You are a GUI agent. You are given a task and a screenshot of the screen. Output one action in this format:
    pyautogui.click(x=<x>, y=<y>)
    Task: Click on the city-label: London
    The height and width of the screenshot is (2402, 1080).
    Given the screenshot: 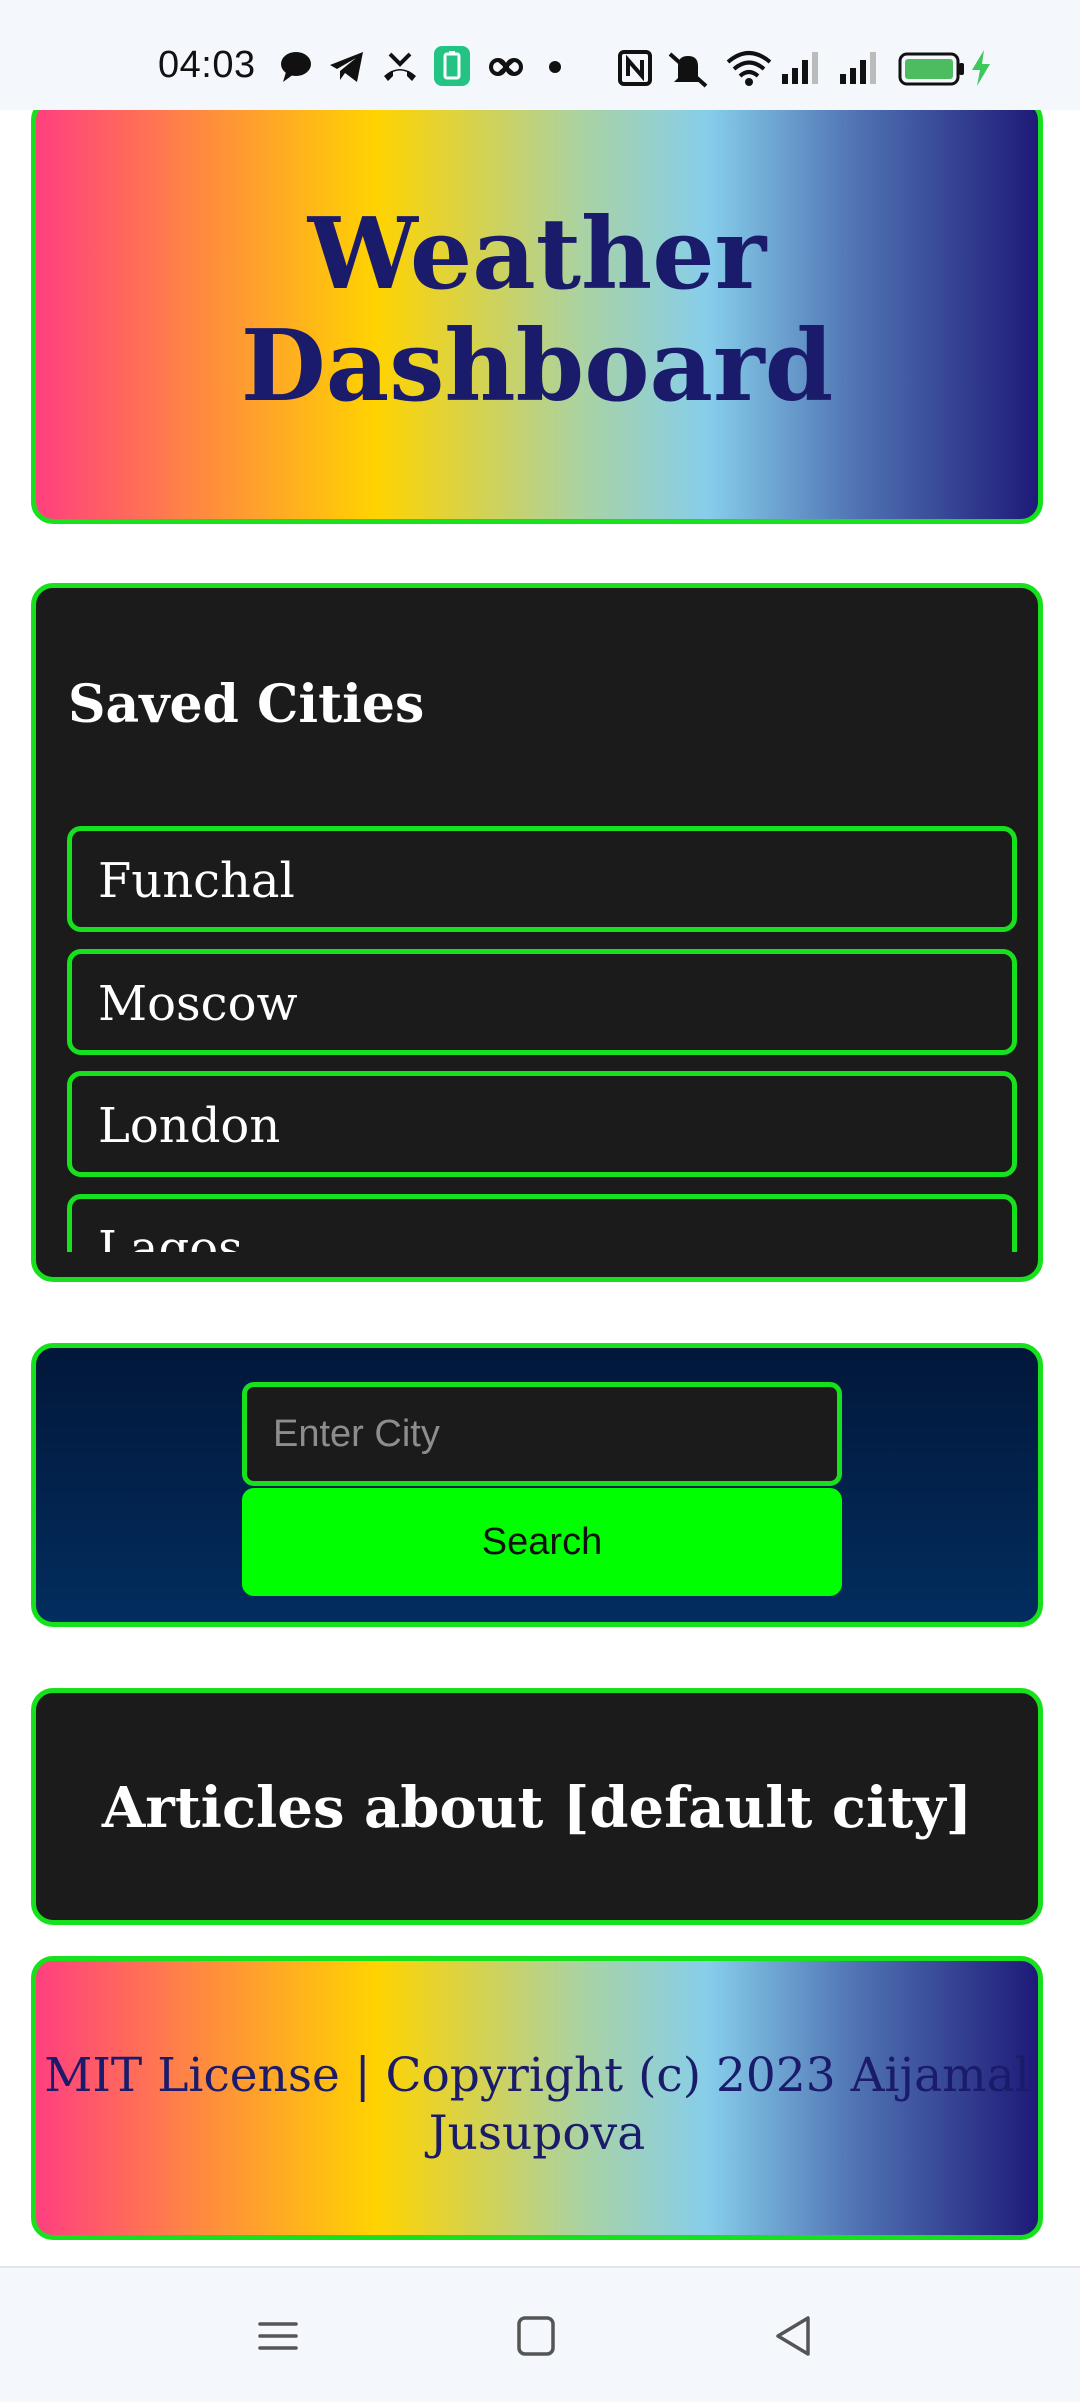 What is the action you would take?
    pyautogui.click(x=189, y=1126)
    